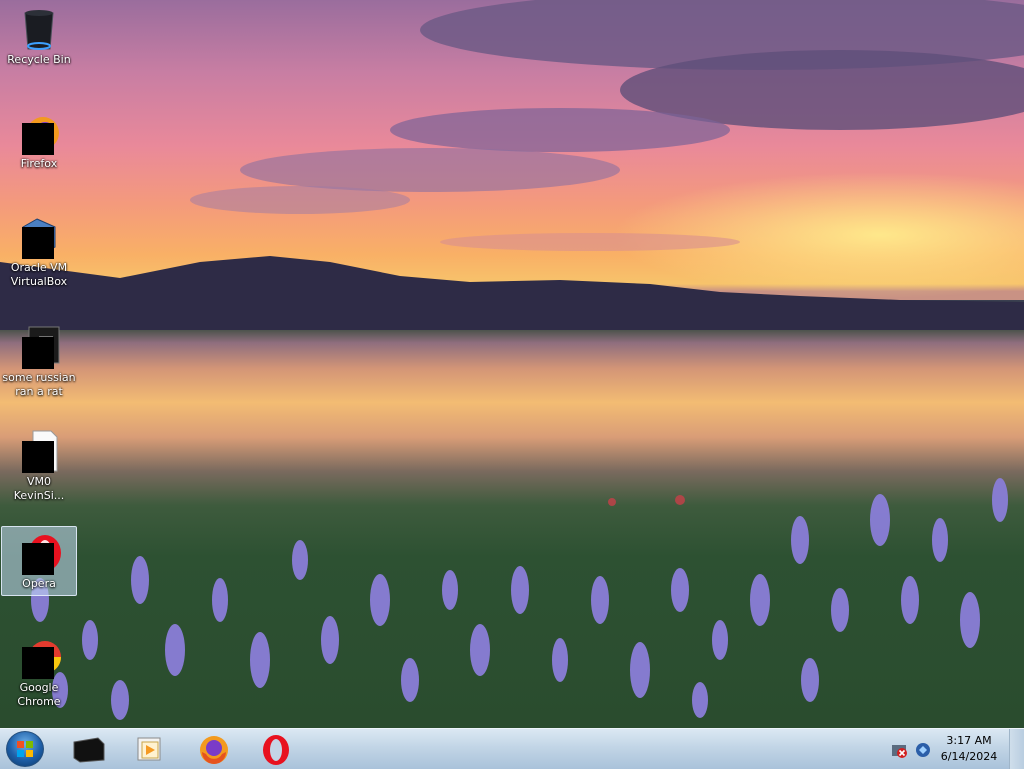 This screenshot has height=769, width=1024. I want to click on desktop-icon-virtualbox: Oracle VM VirtualBox, so click(39, 249).